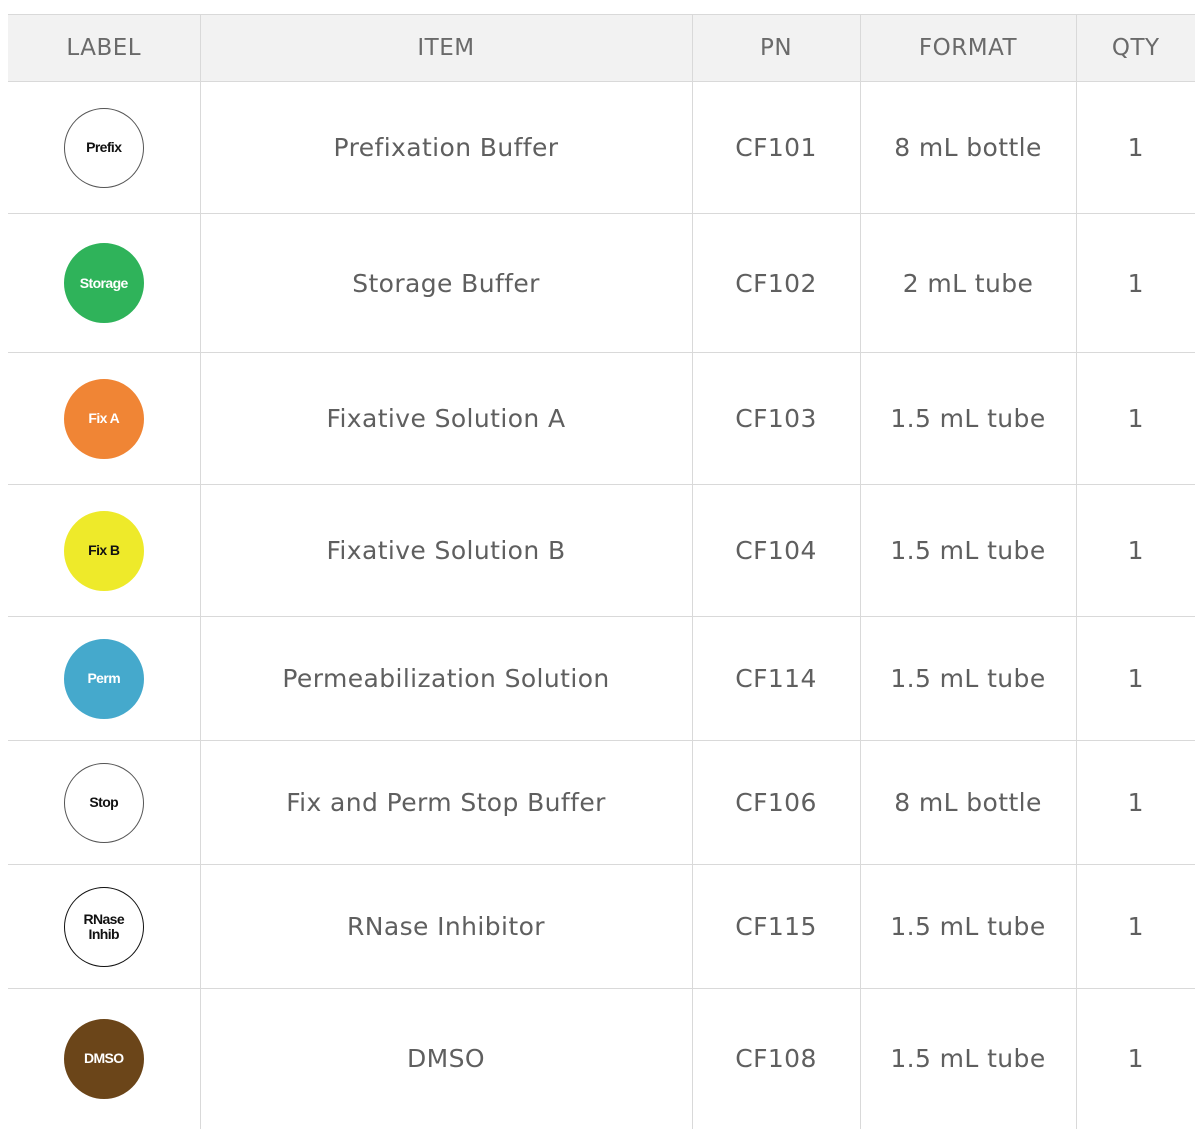  I want to click on label-badge: Stop, so click(103, 802).